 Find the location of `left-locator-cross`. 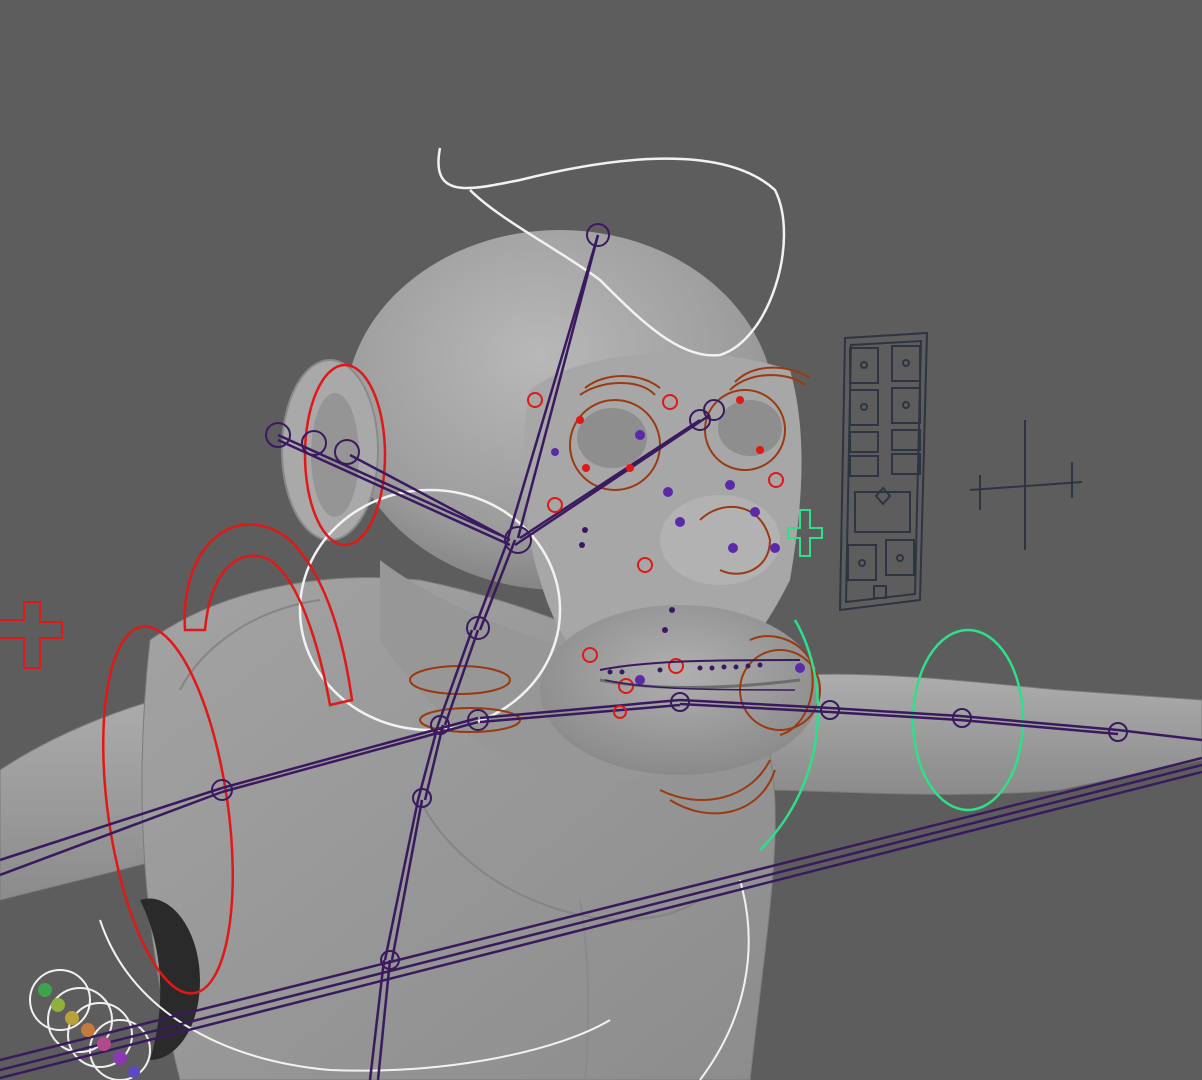

left-locator-cross is located at coordinates (31, 635).